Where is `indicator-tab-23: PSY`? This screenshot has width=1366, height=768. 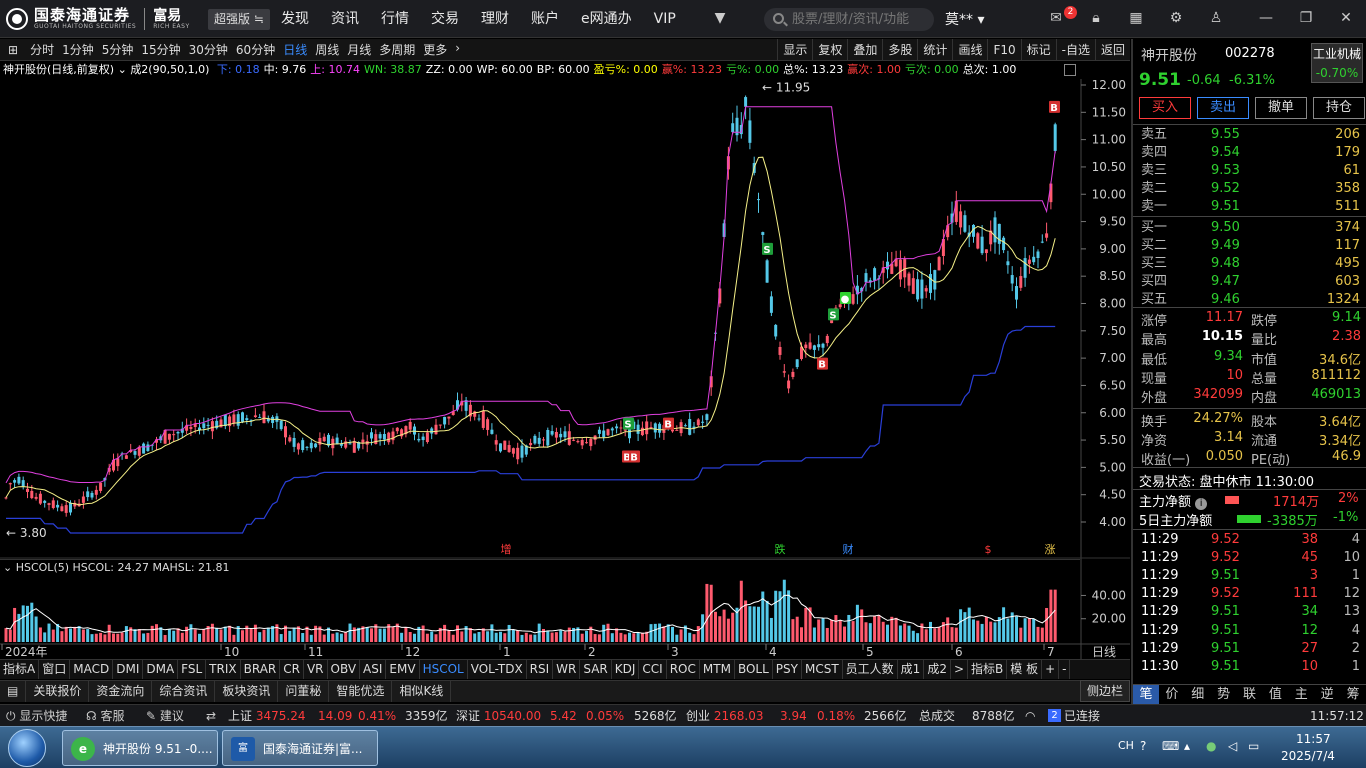
indicator-tab-23: PSY is located at coordinates (787, 669).